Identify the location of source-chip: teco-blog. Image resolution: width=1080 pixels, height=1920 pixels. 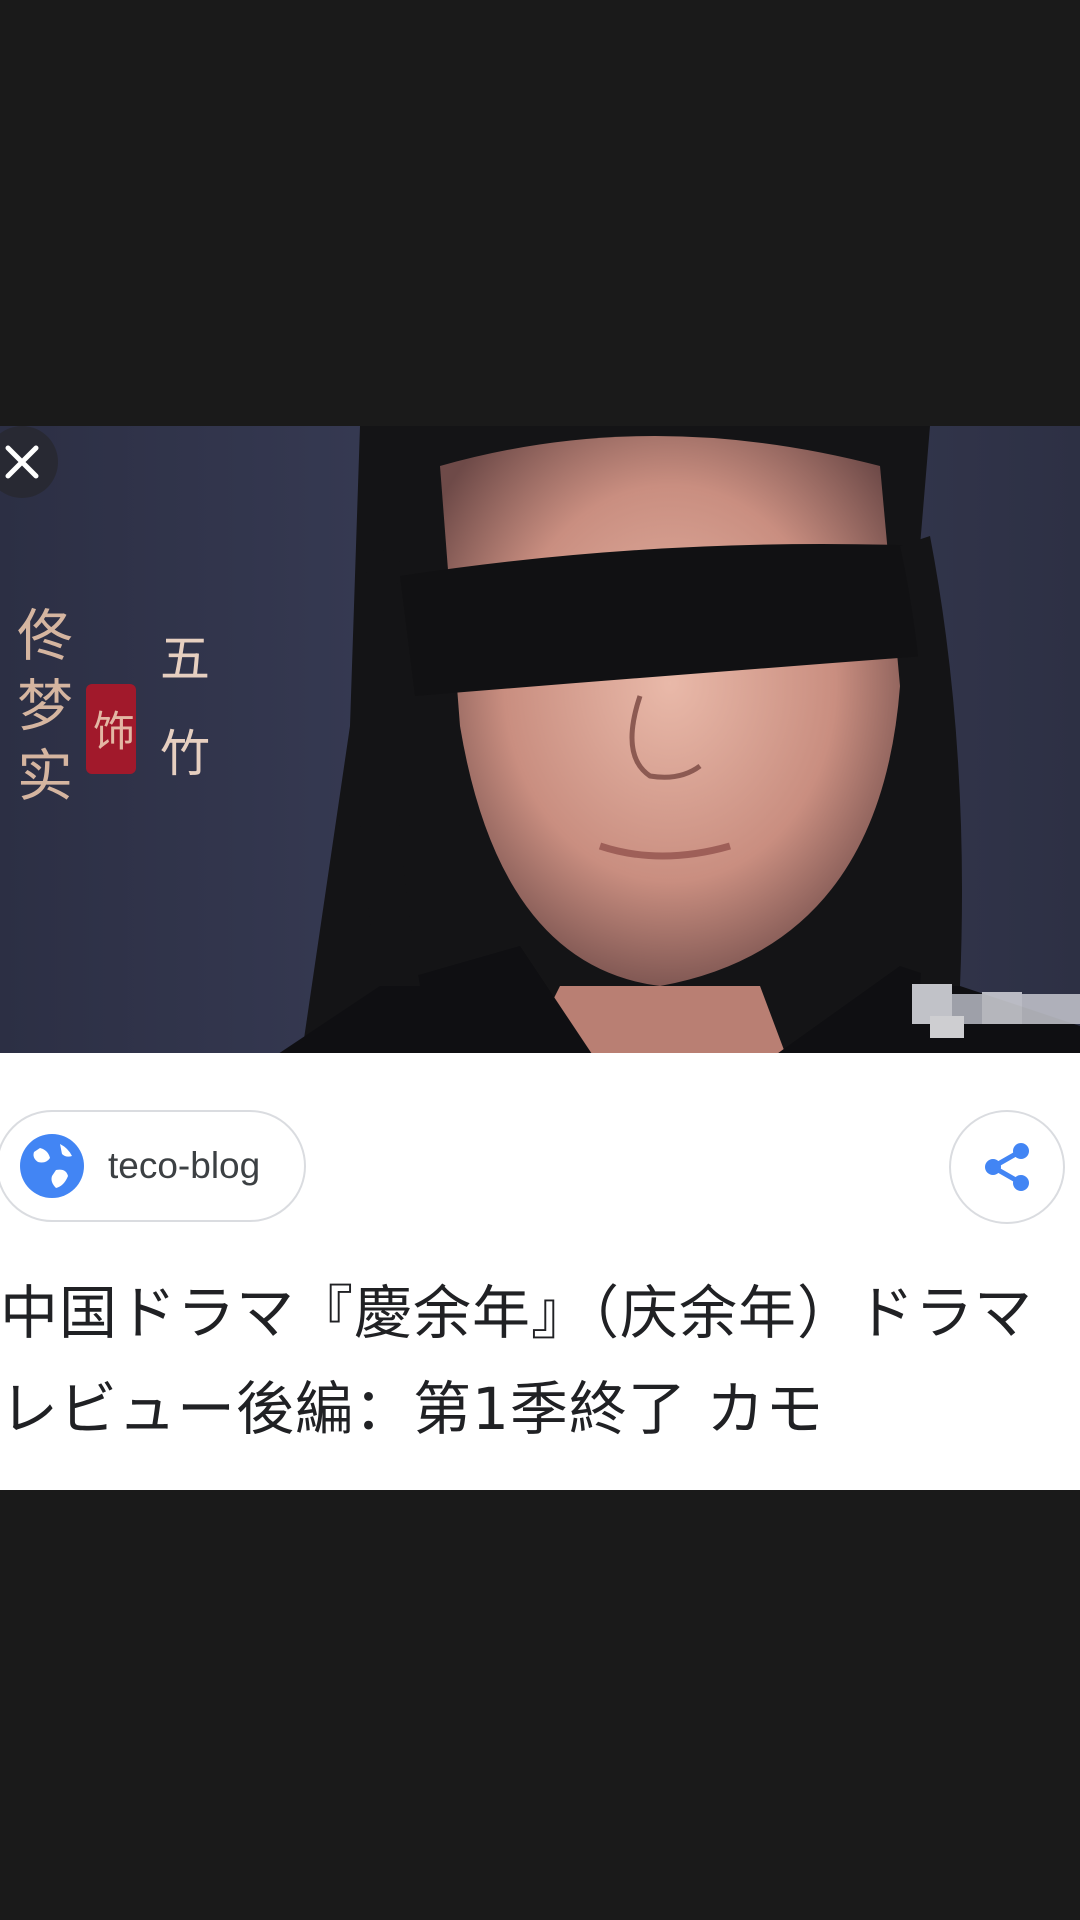
(153, 1166).